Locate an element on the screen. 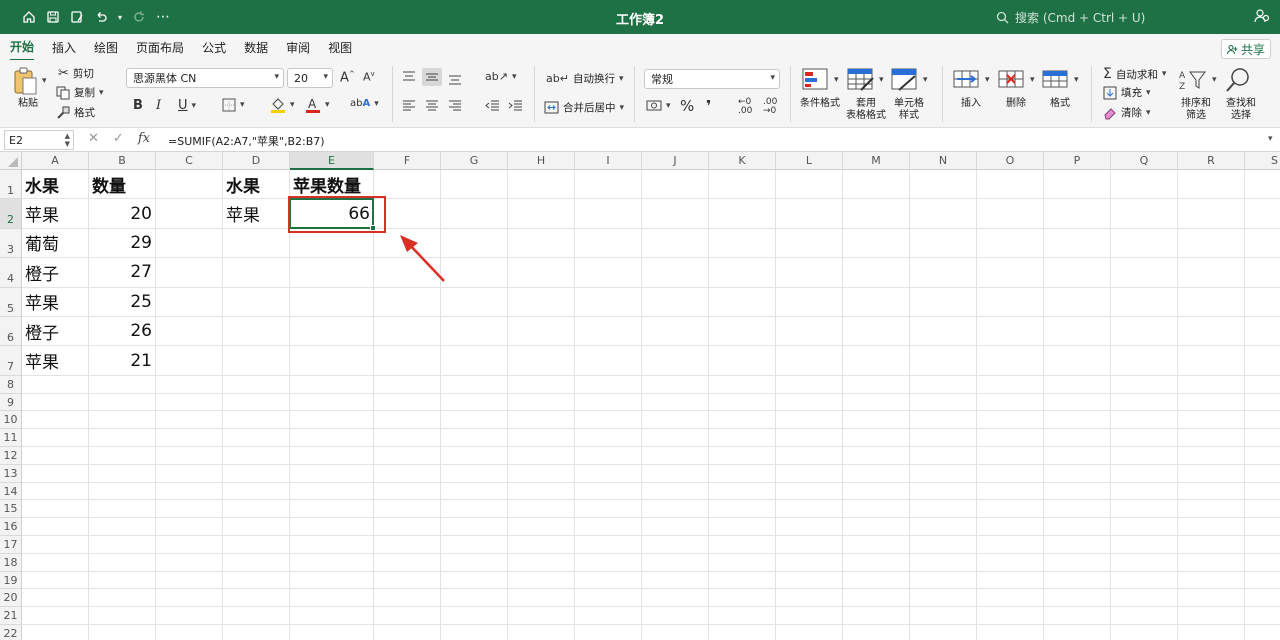 Image resolution: width=1280 pixels, height=640 pixels. redo-icon is located at coordinates (139, 17).